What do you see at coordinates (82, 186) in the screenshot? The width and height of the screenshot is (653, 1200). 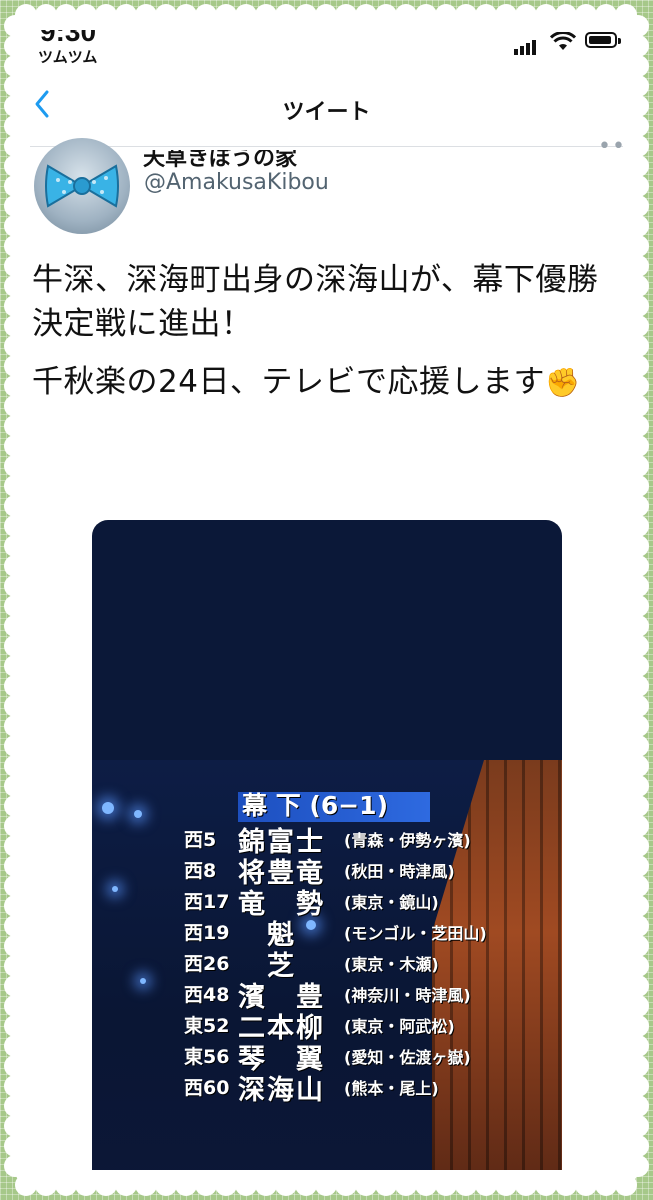 I see `avatar` at bounding box center [82, 186].